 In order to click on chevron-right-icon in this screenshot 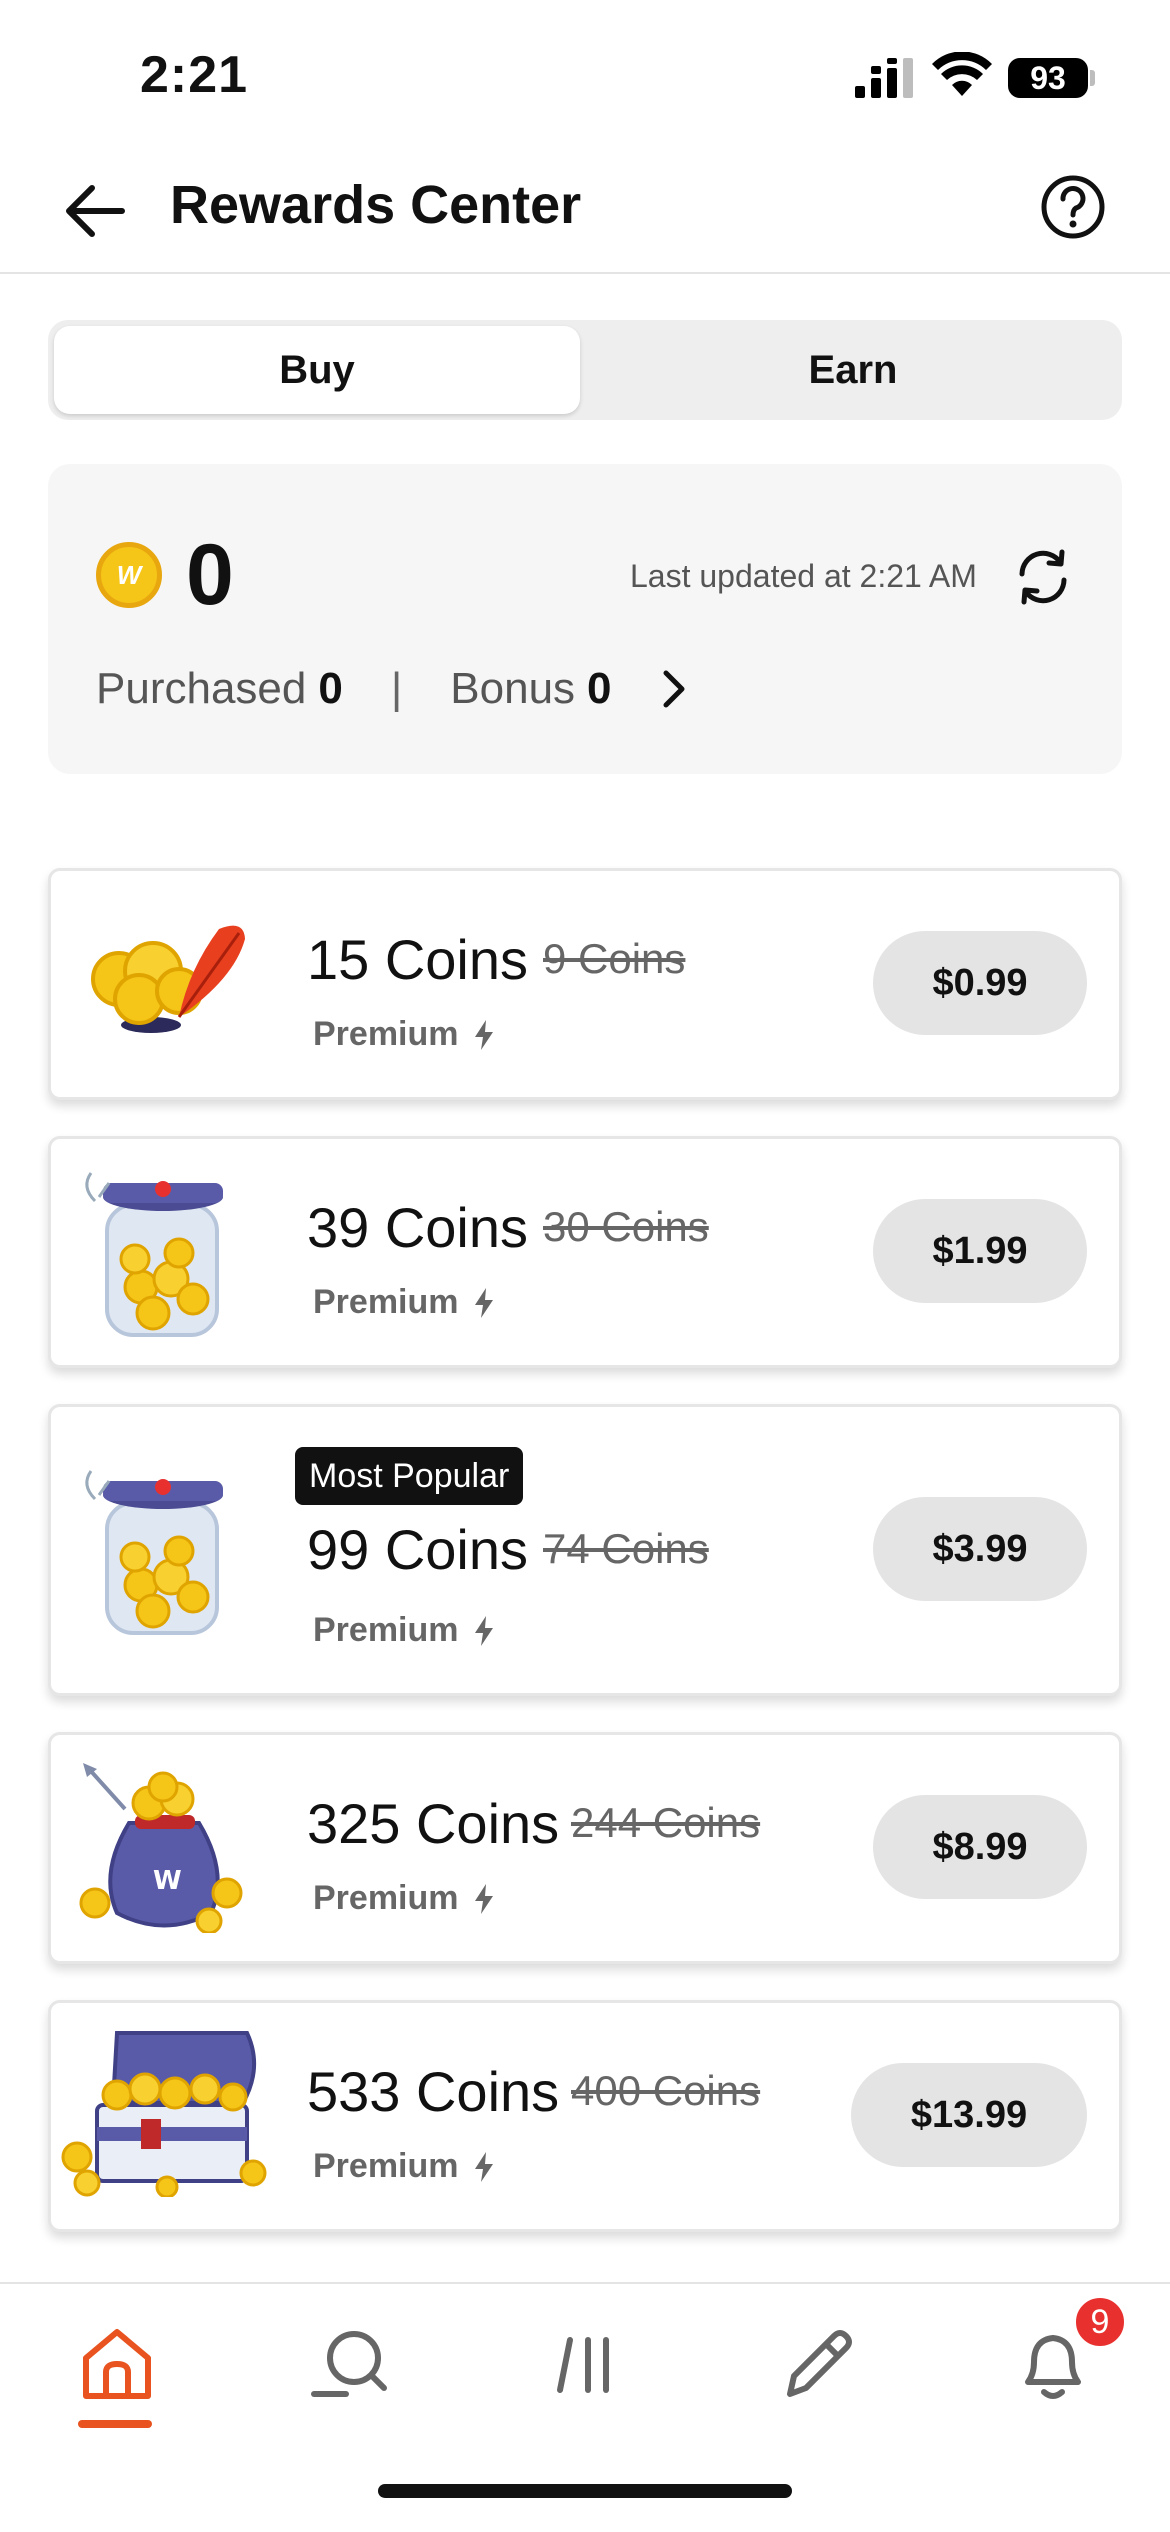, I will do `click(674, 689)`.